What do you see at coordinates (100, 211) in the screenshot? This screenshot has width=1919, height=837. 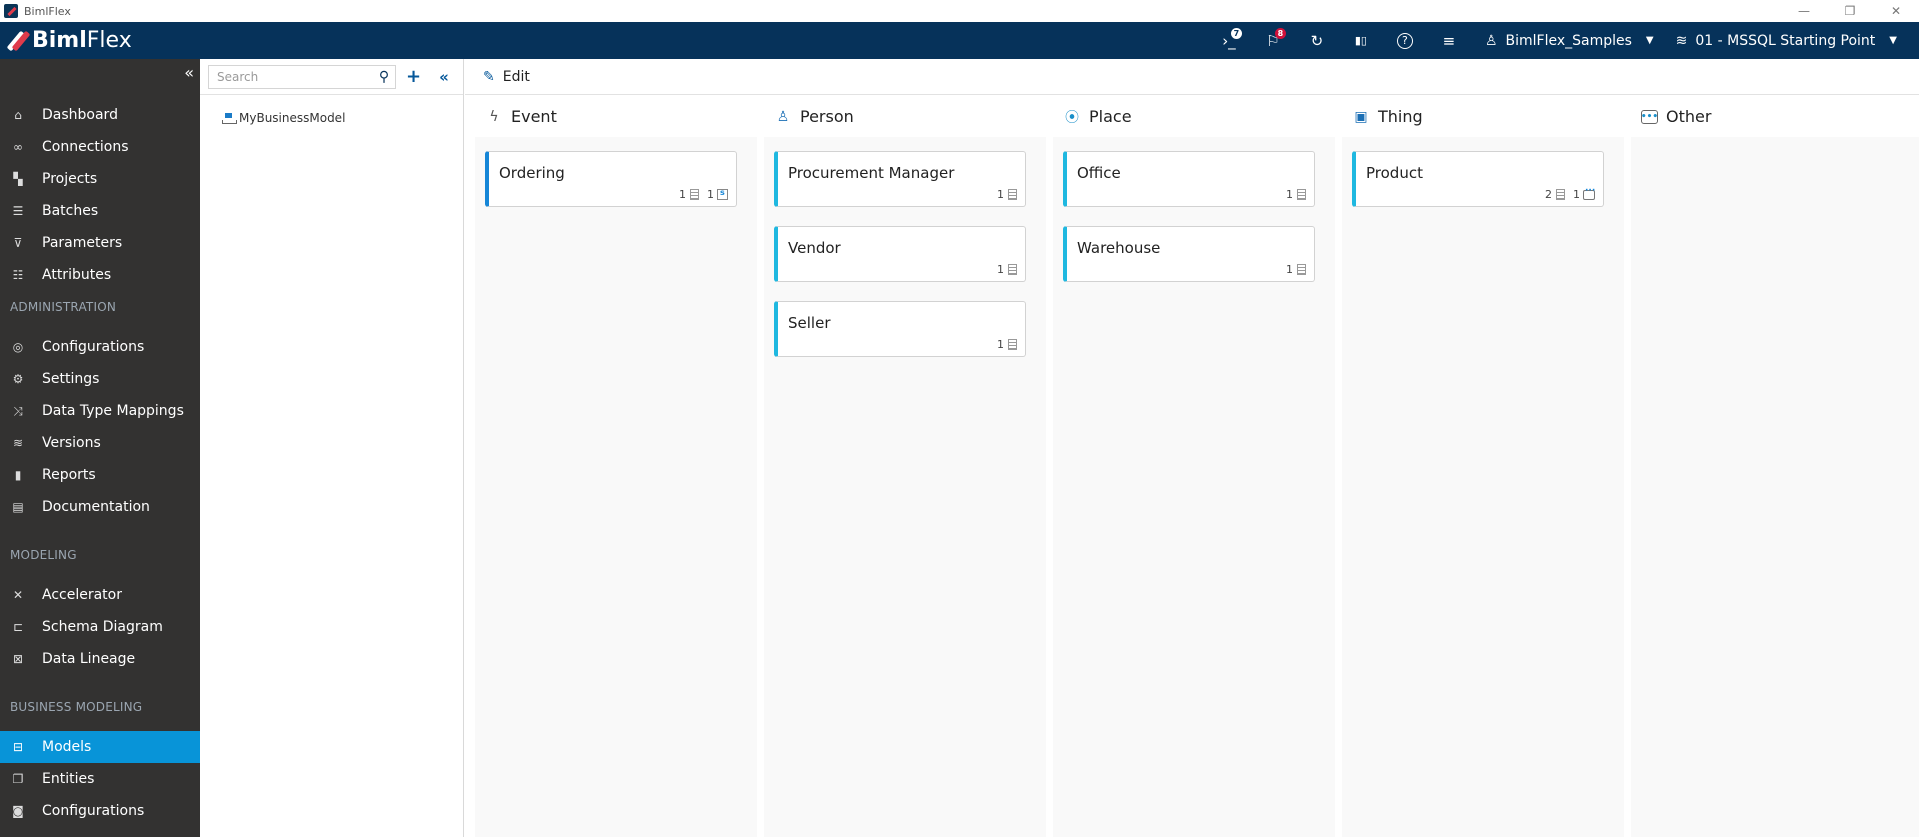 I see `sidebar-item-batches: ☰ Batches` at bounding box center [100, 211].